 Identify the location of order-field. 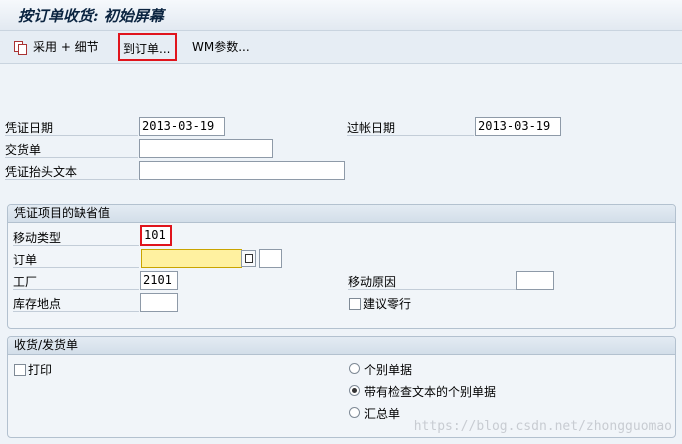
(191, 258).